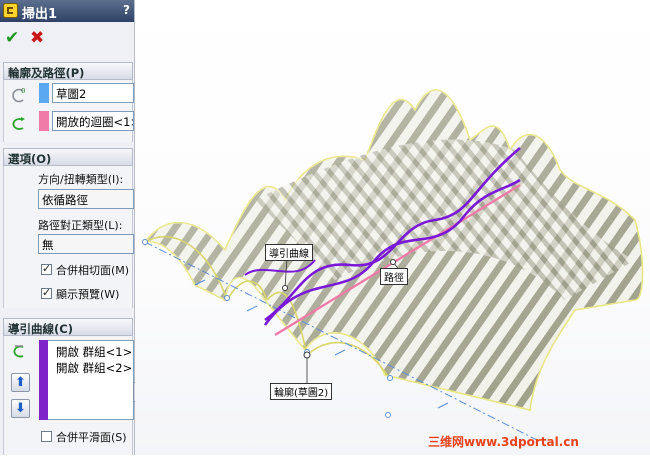 Image resolution: width=650 pixels, height=458 pixels. What do you see at coordinates (91, 437) in the screenshot?
I see `merge-smooth-label: 合併平滑面(S)` at bounding box center [91, 437].